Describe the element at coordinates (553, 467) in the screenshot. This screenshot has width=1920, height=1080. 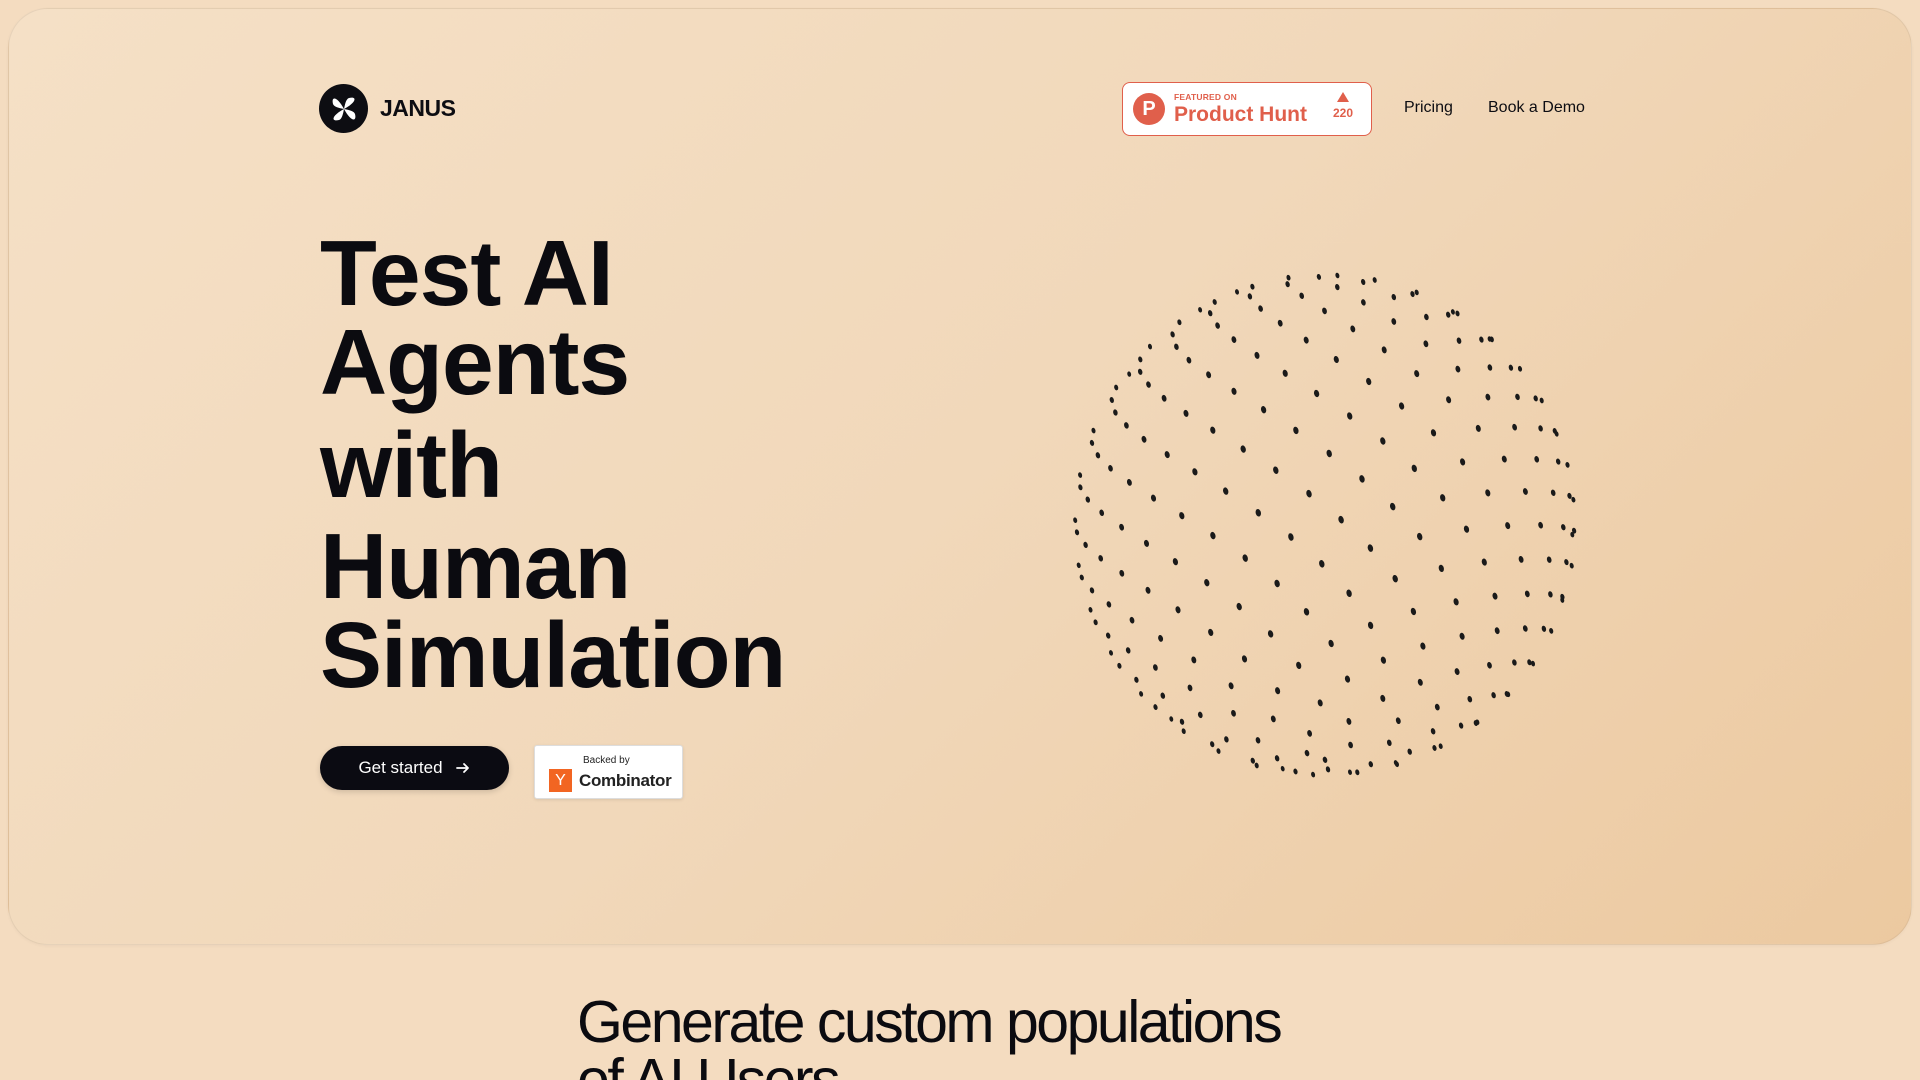
I see `hero-headline: Test AI Agents with Human Simulation` at that location.